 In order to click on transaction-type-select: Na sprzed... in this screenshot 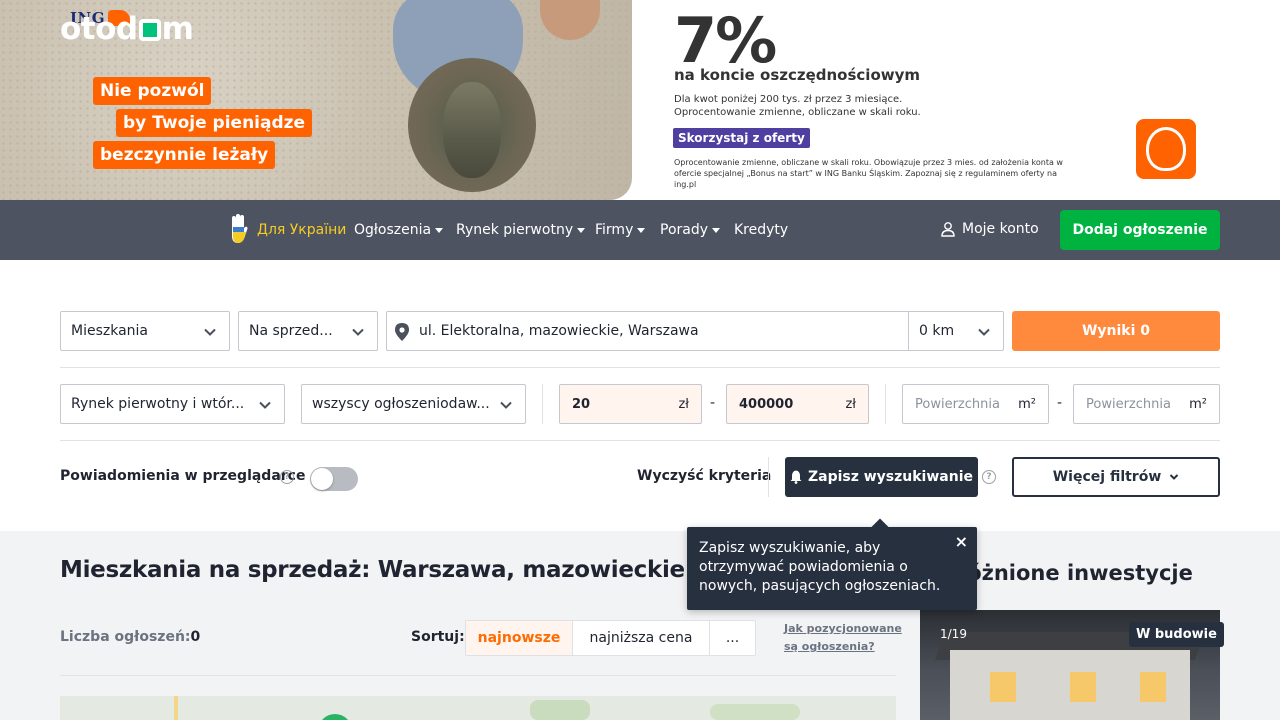, I will do `click(308, 331)`.